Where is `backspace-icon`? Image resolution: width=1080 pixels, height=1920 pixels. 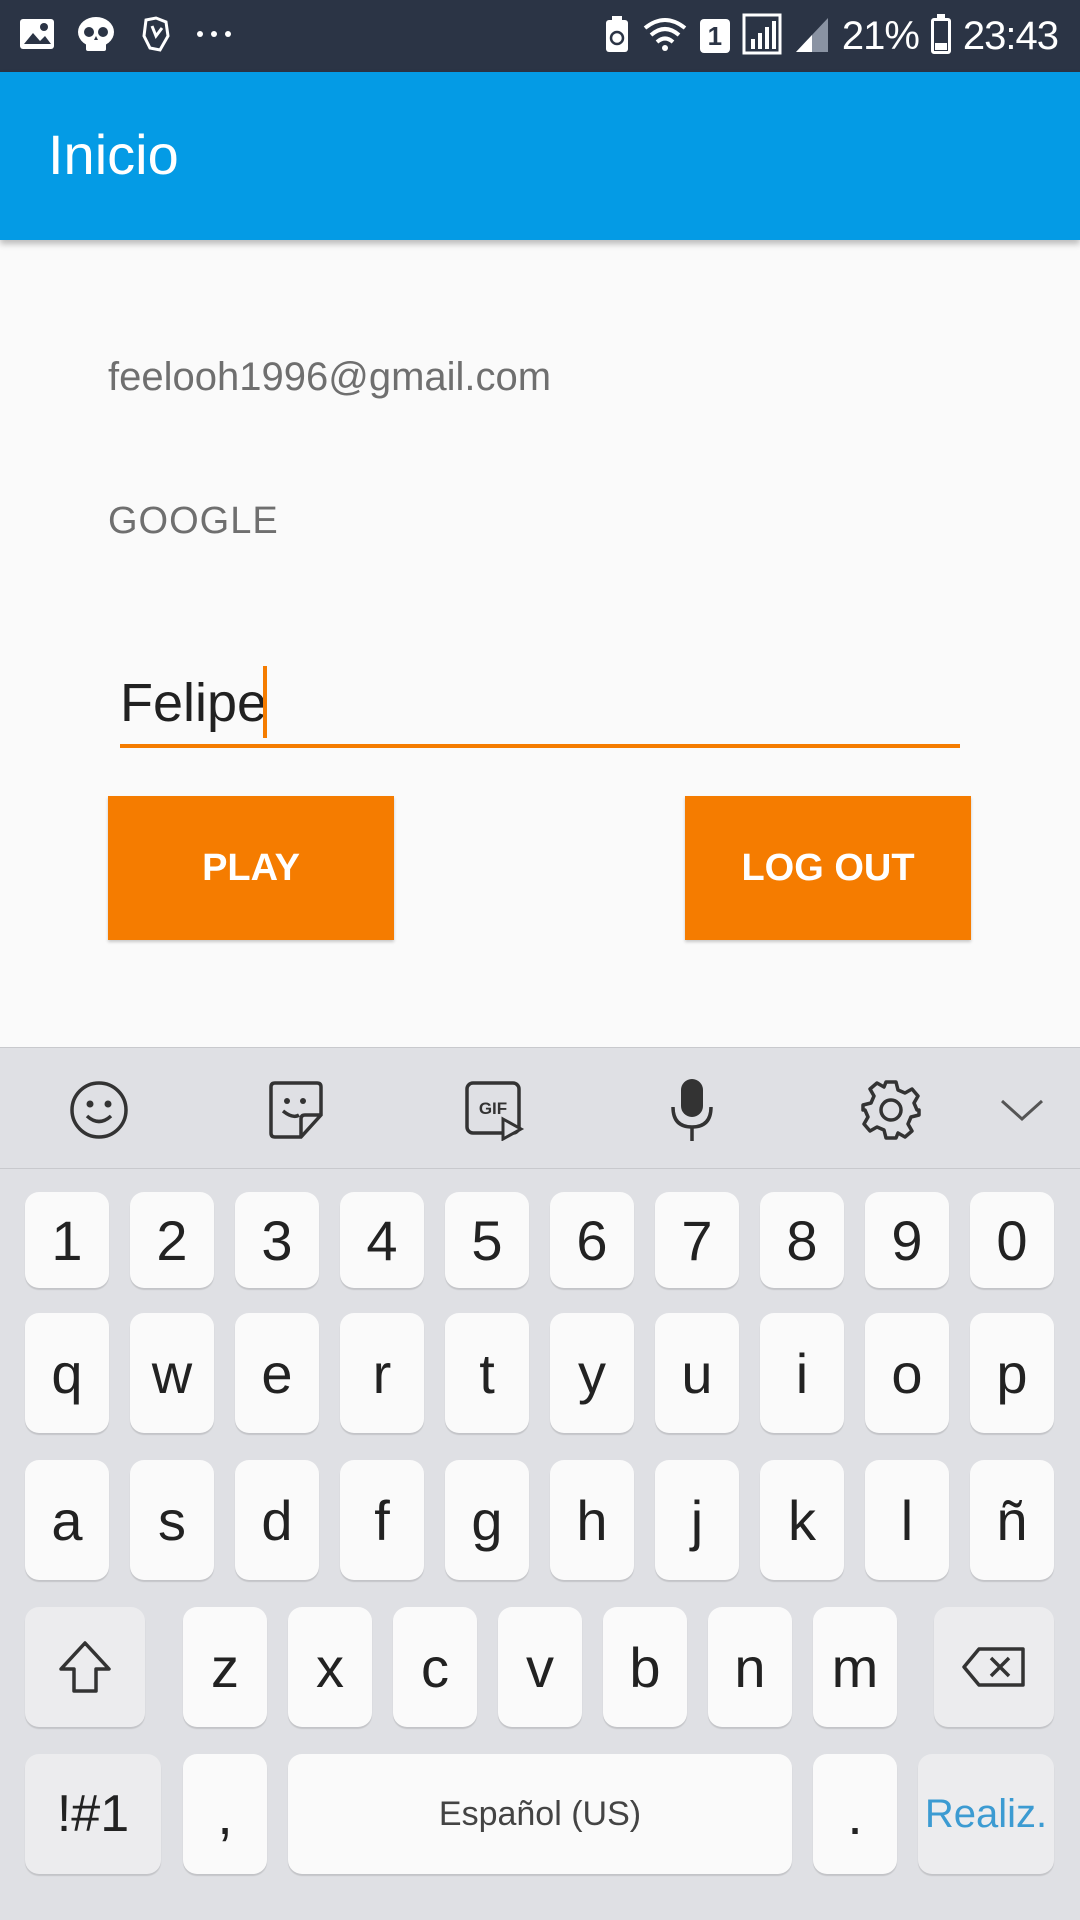
backspace-icon is located at coordinates (993, 1667).